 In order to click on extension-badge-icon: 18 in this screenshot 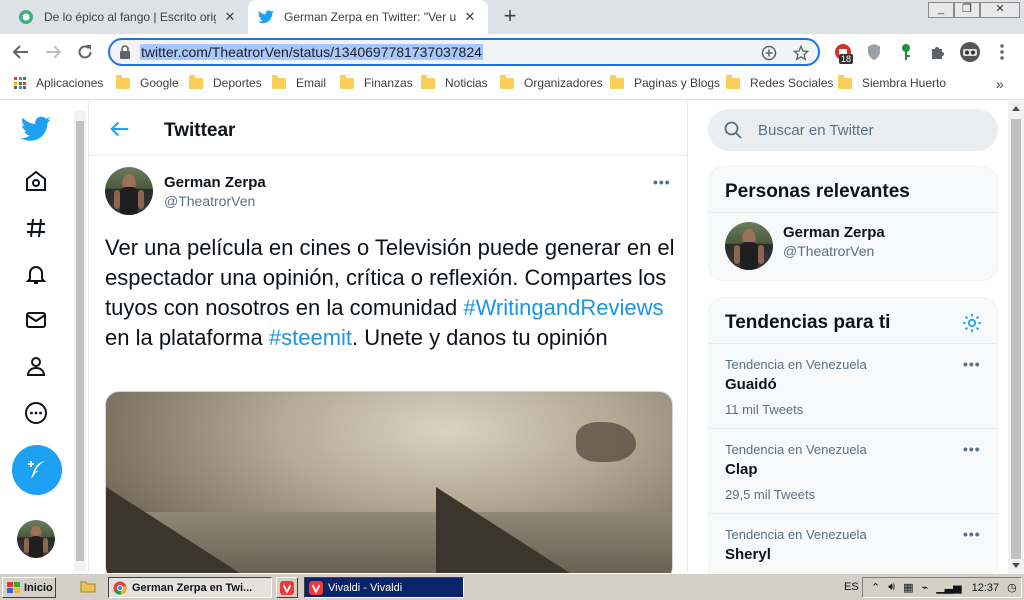, I will do `click(843, 53)`.